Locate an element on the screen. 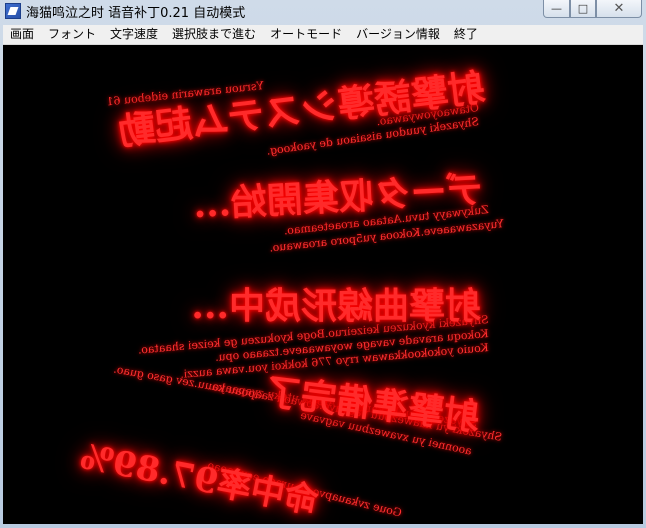 Image resolution: width=646 pixels, height=528 pixels. app-icon is located at coordinates (13, 11).